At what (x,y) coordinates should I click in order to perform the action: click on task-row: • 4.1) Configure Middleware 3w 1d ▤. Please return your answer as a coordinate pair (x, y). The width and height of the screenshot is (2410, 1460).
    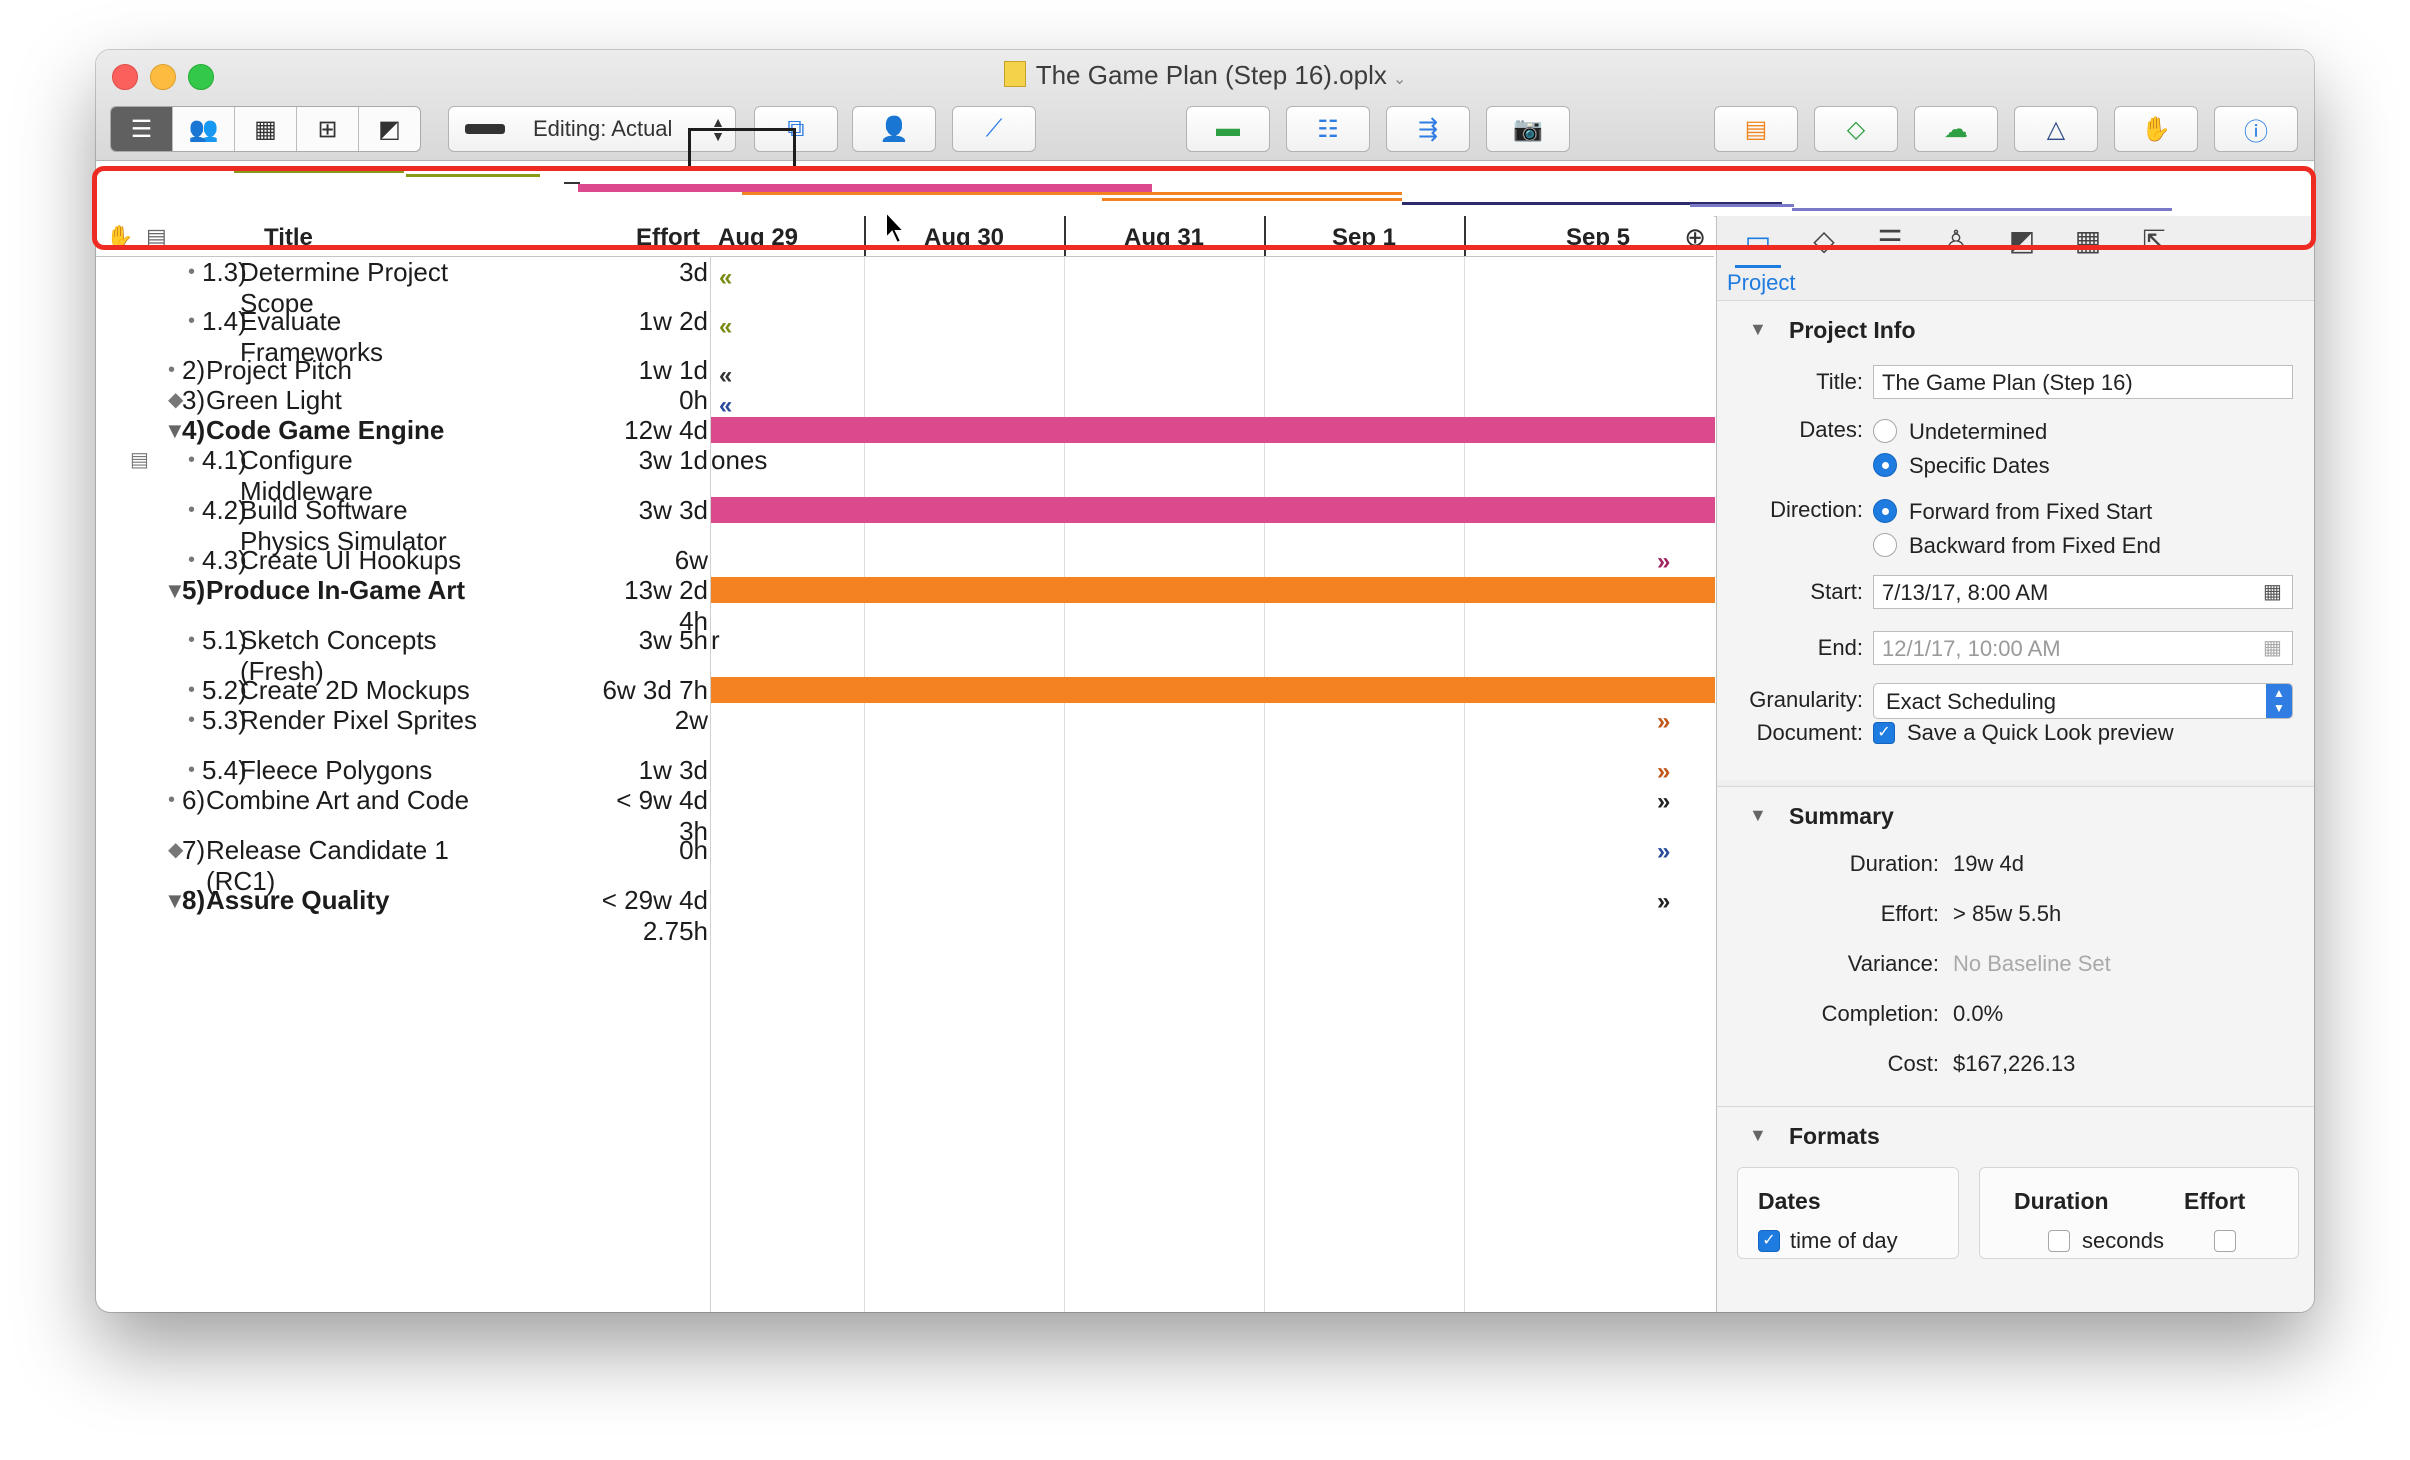
    Looking at the image, I should click on (402, 475).